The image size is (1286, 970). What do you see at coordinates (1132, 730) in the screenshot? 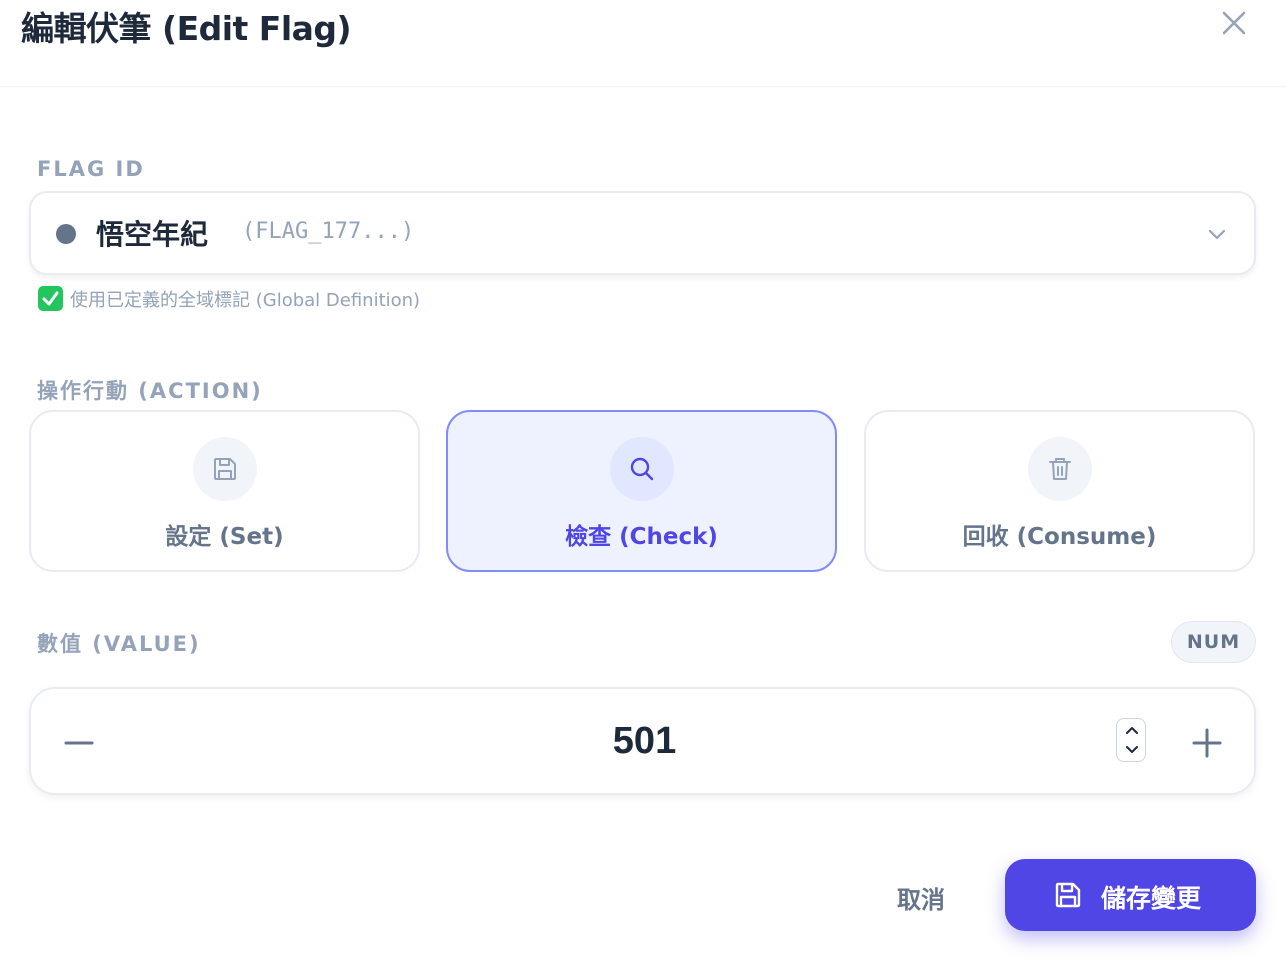
I see `chevron-up-icon` at bounding box center [1132, 730].